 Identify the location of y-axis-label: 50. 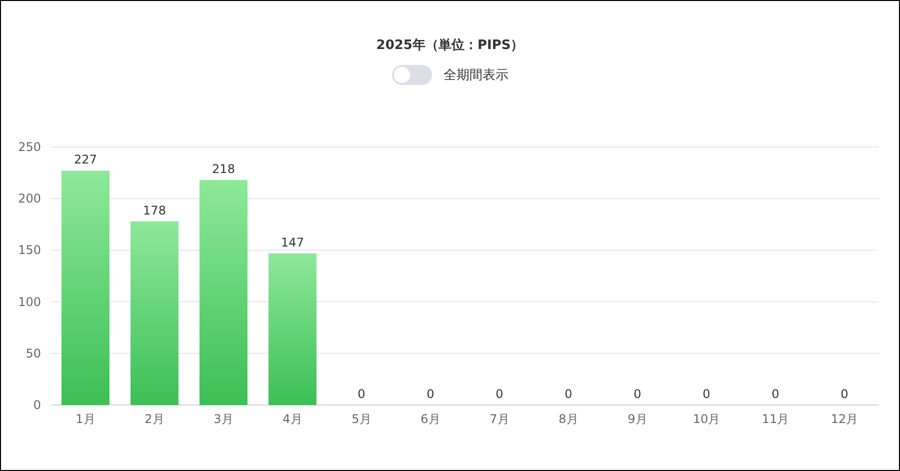
(33, 353).